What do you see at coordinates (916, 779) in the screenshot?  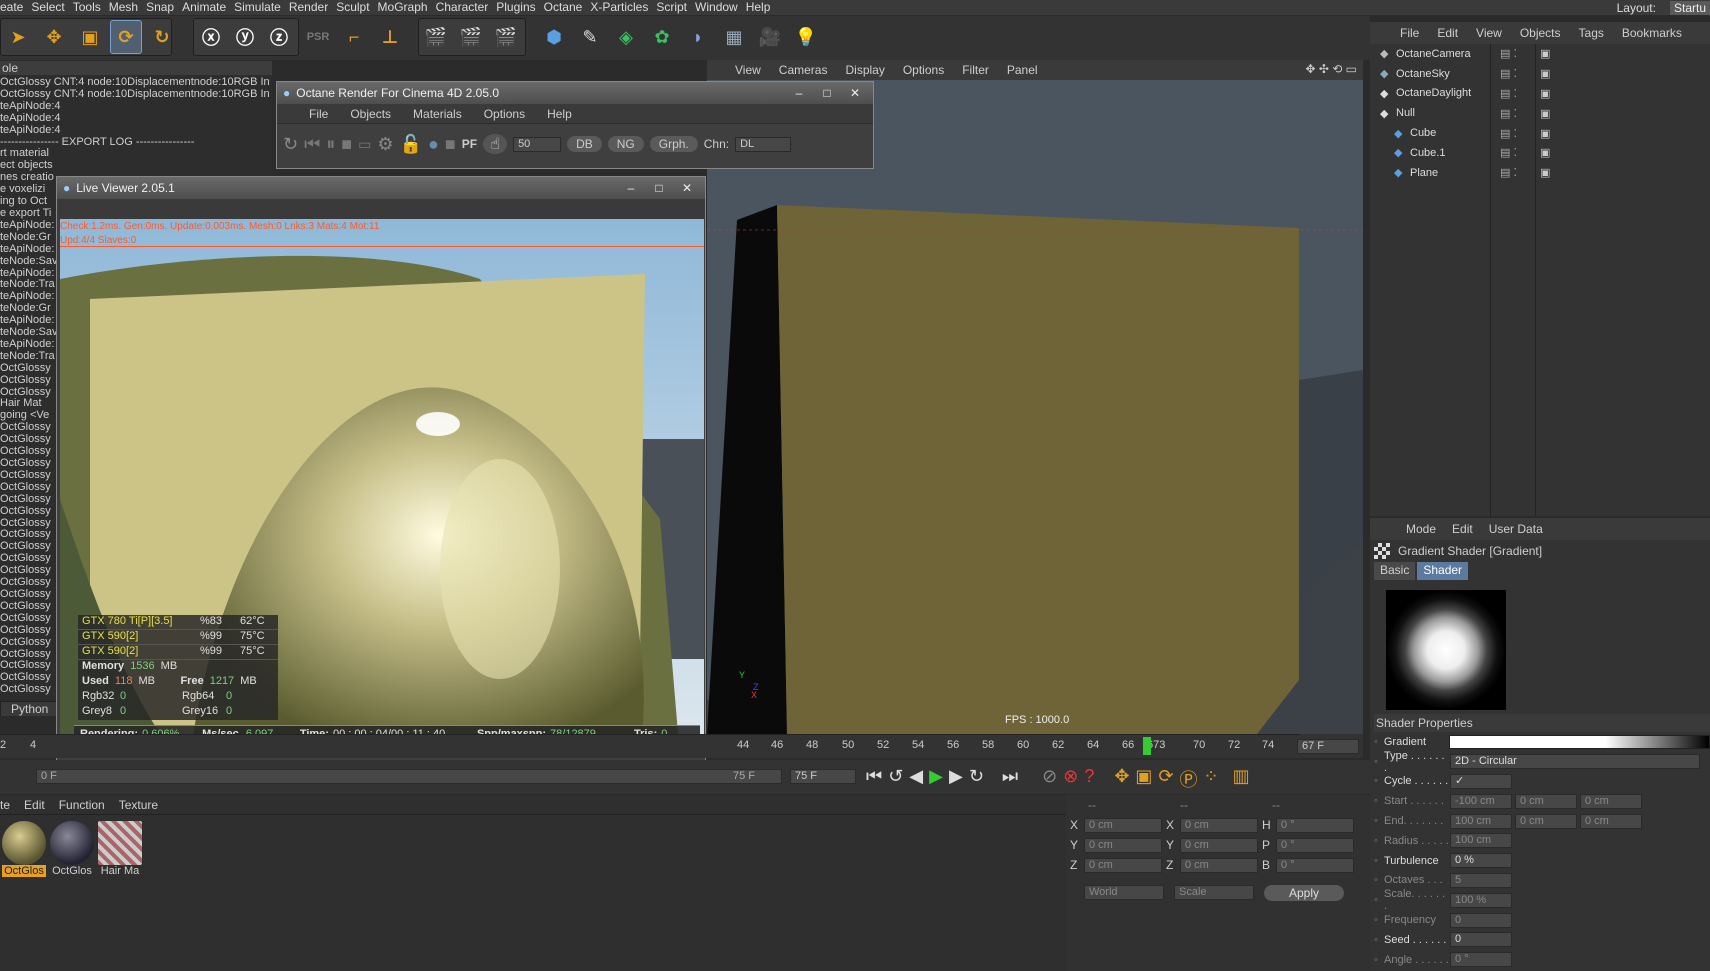 I see `prev-frame-icon: ◀` at bounding box center [916, 779].